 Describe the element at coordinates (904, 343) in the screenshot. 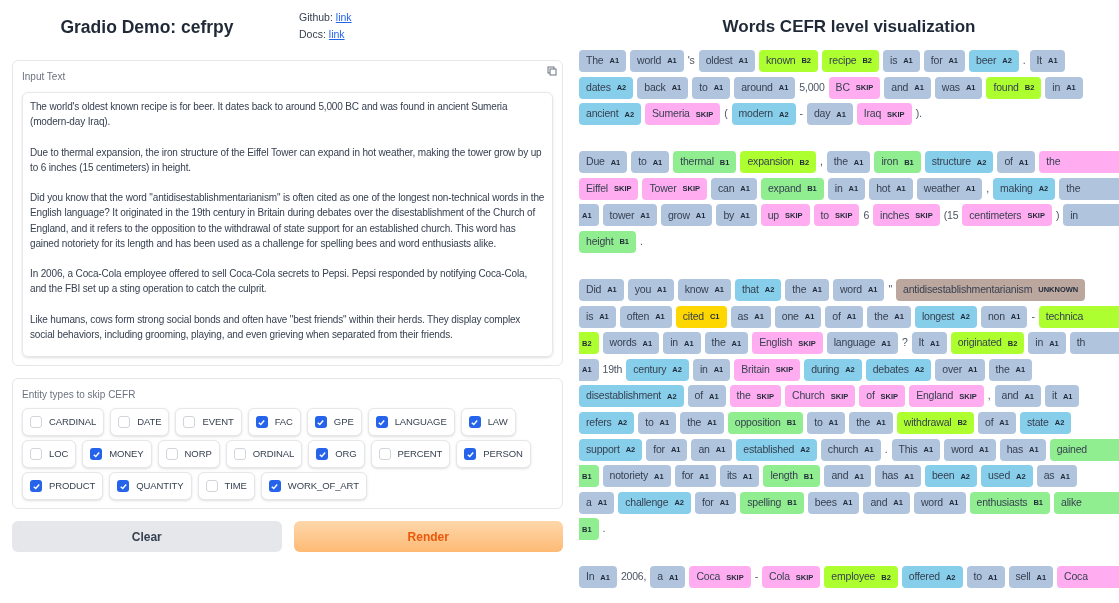

I see `punctuation: ?` at that location.